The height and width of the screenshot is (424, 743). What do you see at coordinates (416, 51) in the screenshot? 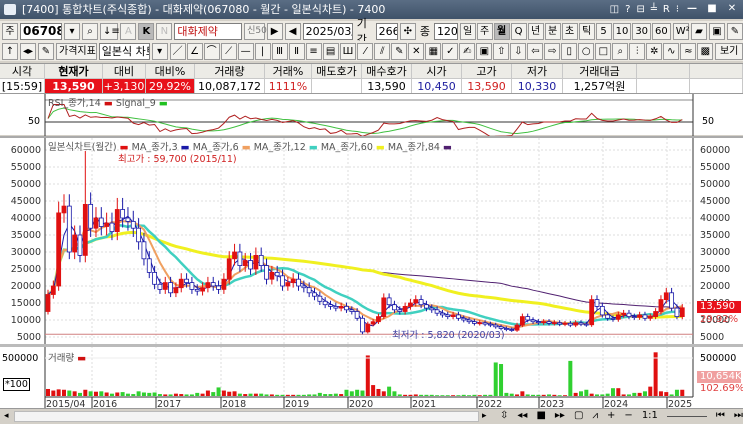
I see `pattern-icon: ✕` at bounding box center [416, 51].